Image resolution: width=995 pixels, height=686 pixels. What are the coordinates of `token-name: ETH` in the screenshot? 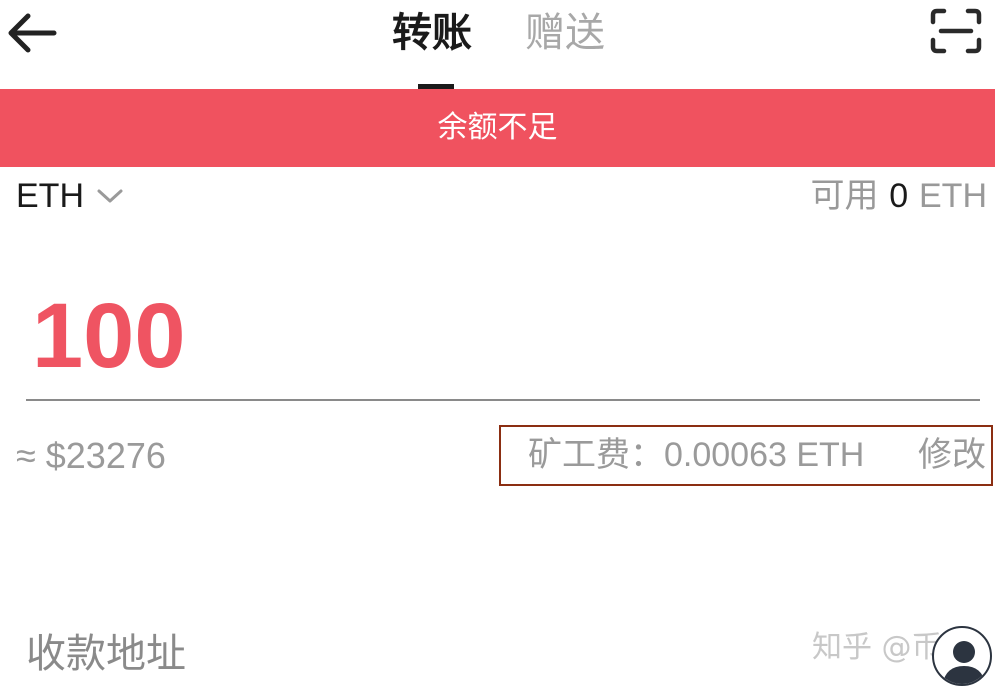 It's located at (50, 195).